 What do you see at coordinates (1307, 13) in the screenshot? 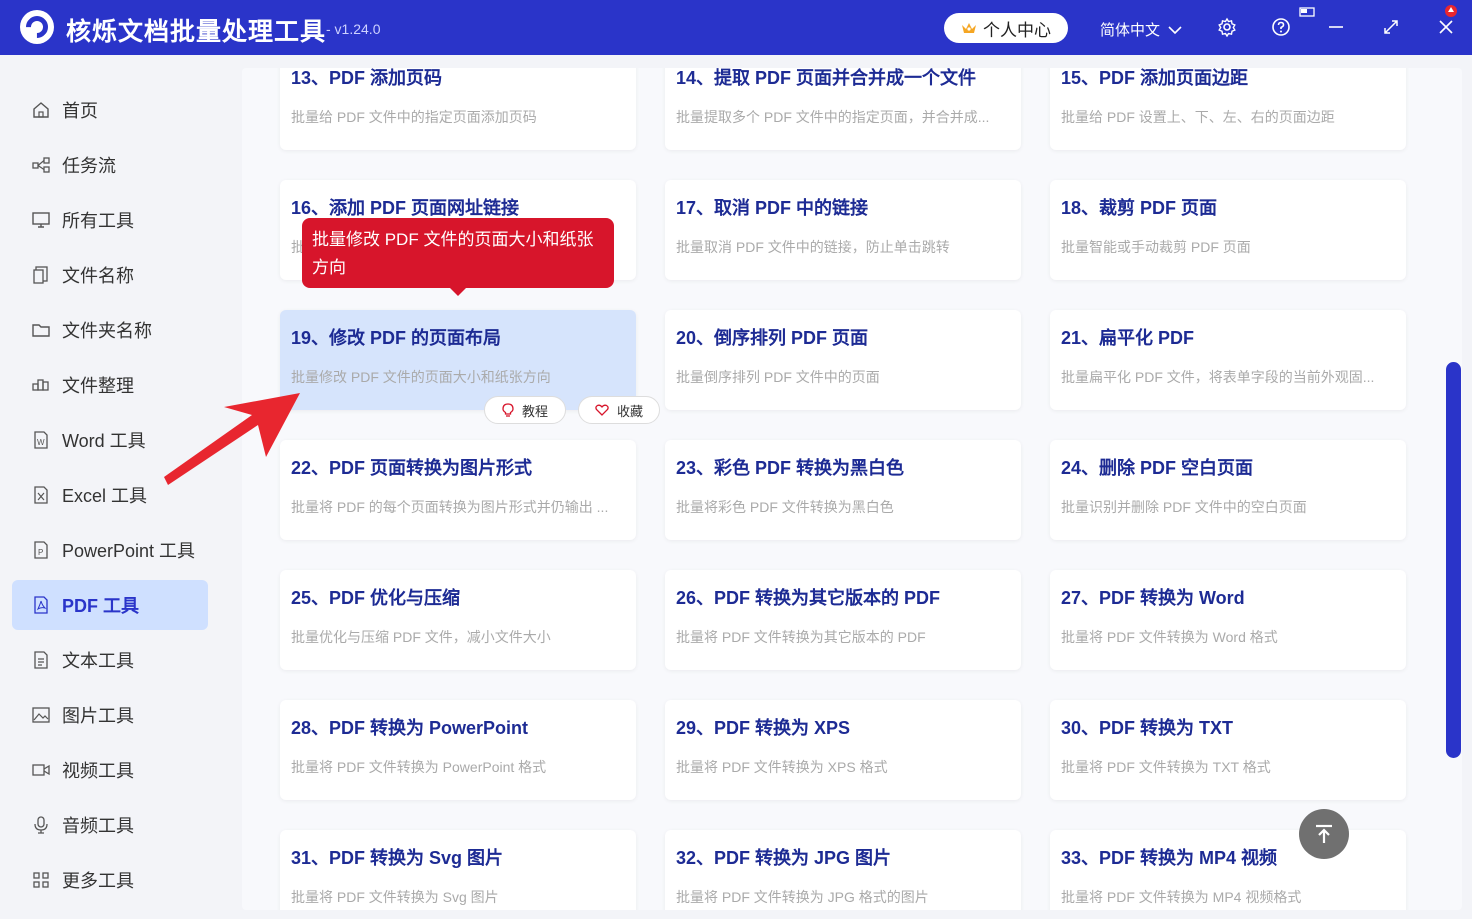
I see `screen-icon` at bounding box center [1307, 13].